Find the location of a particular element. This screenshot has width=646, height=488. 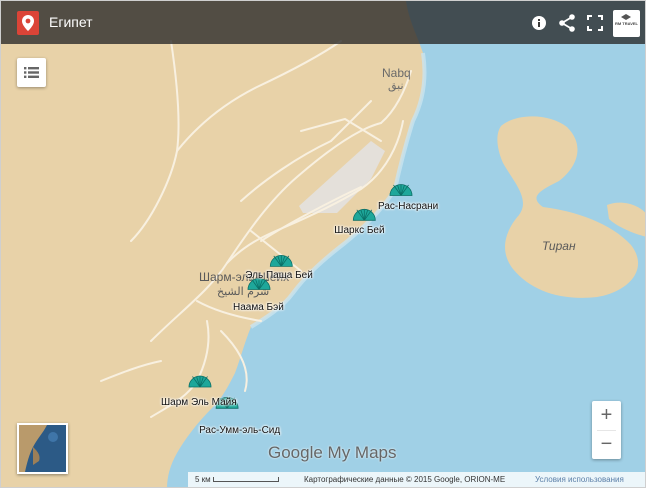

satellite-thumbnail-image is located at coordinates (42, 448).